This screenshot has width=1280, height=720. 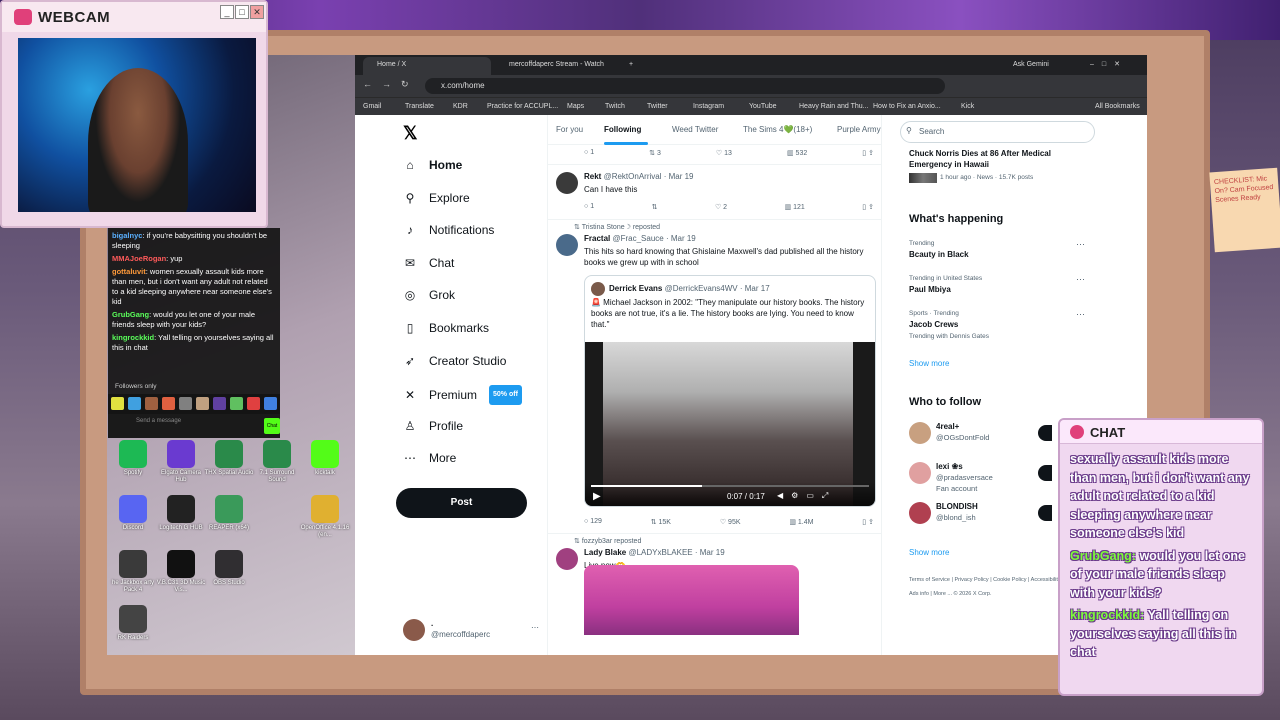 What do you see at coordinates (129, 271) in the screenshot?
I see `chat-username: gottaluvit` at bounding box center [129, 271].